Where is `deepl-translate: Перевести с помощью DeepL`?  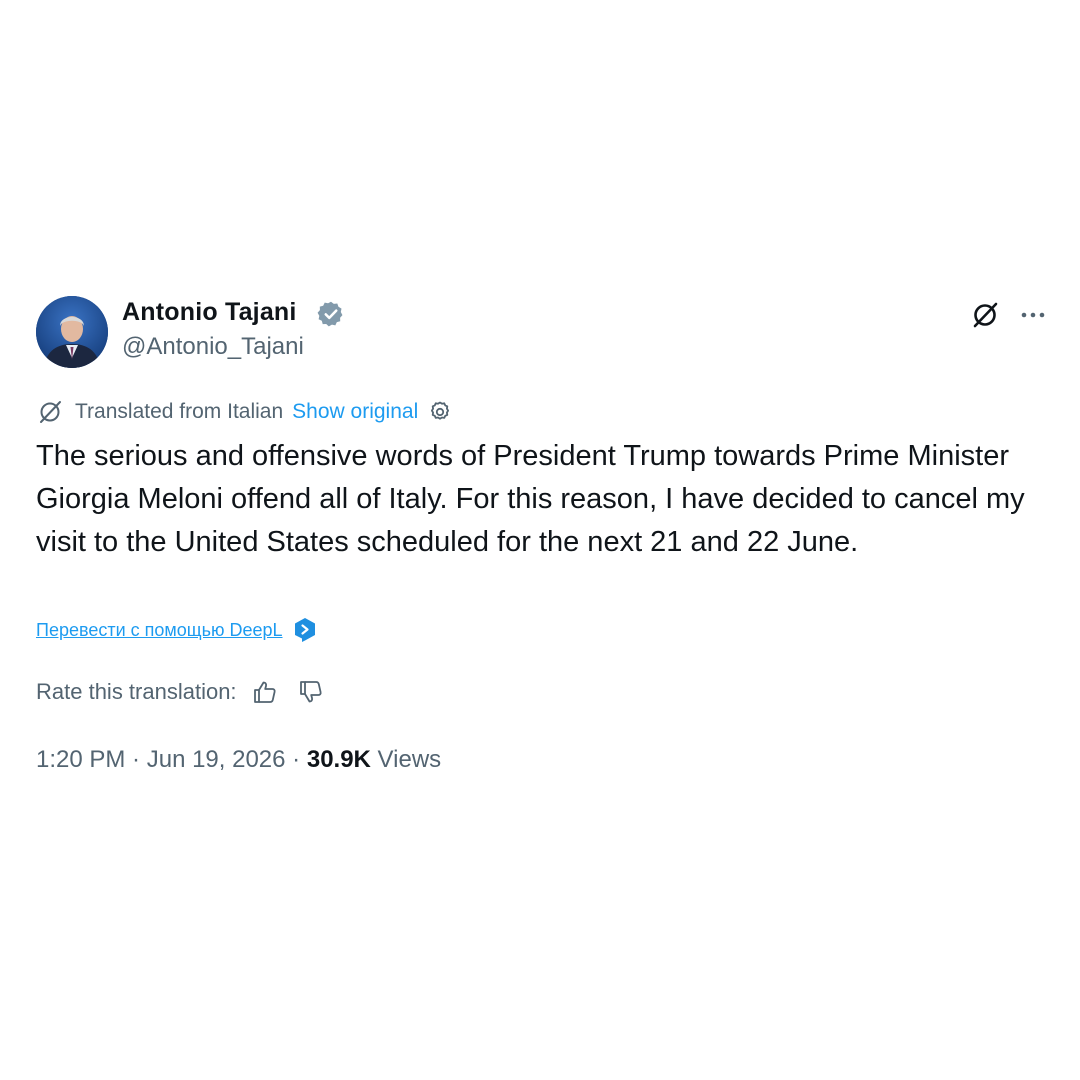
deepl-translate: Перевести с помощью DeepL is located at coordinates (176, 630).